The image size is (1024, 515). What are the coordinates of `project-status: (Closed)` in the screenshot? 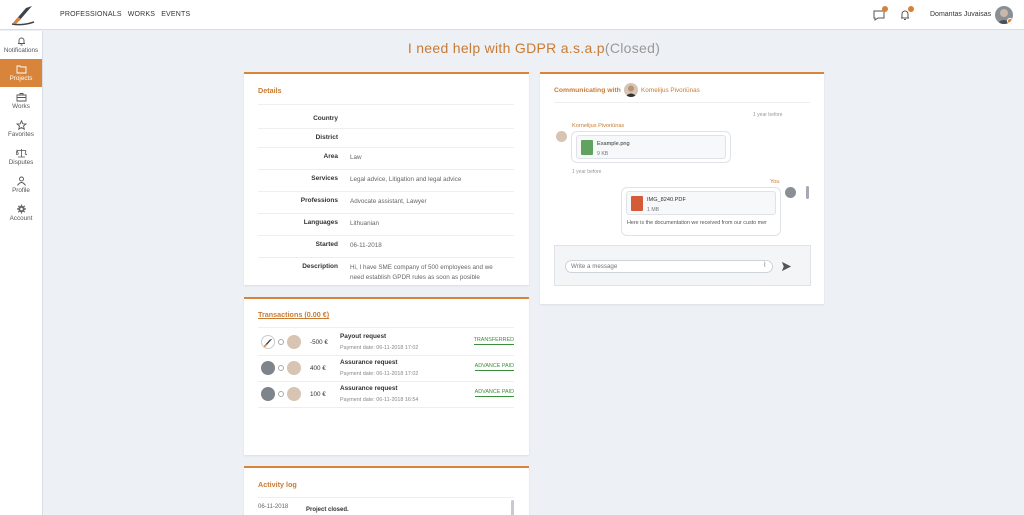 It's located at (632, 48).